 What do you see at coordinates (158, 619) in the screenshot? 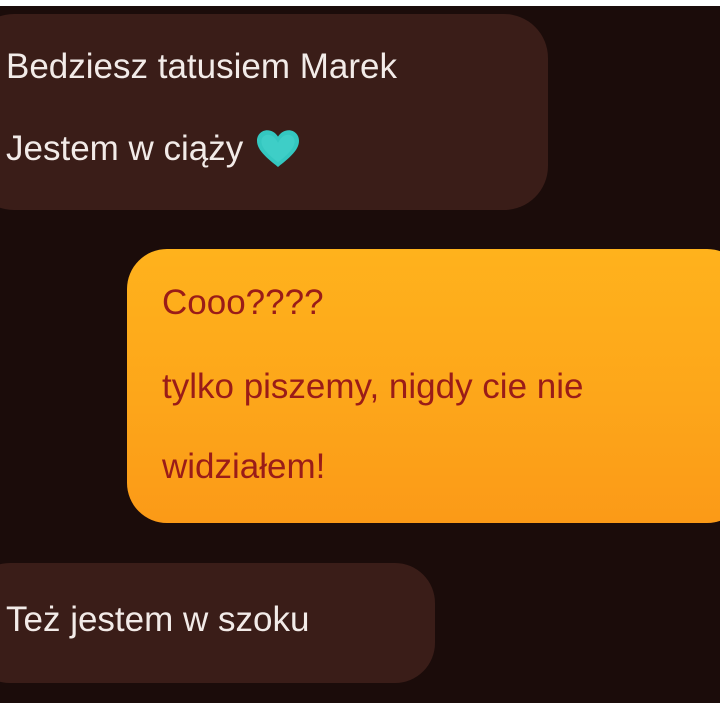
I see `incoming-message-text: Też jestem w szoku` at bounding box center [158, 619].